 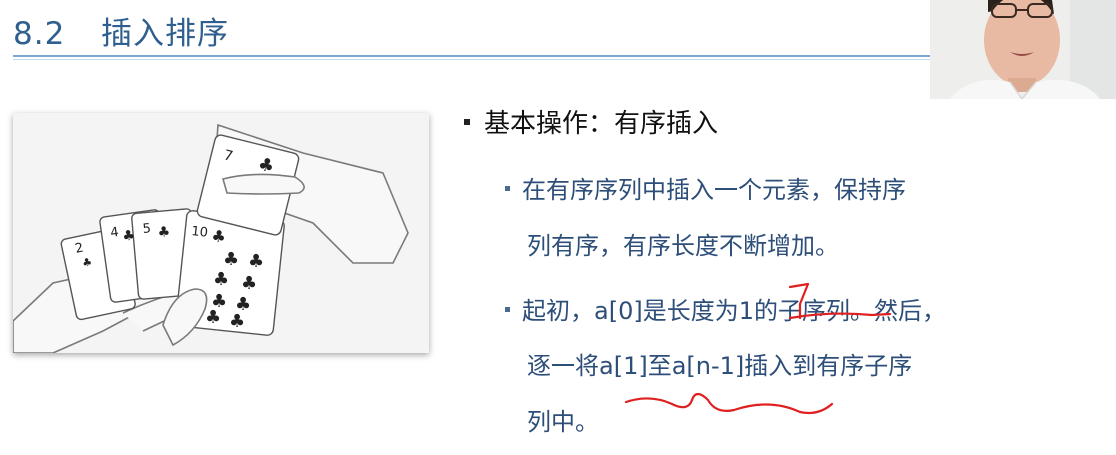 I want to click on slide-title: 8.2 插入排序, so click(x=121, y=30).